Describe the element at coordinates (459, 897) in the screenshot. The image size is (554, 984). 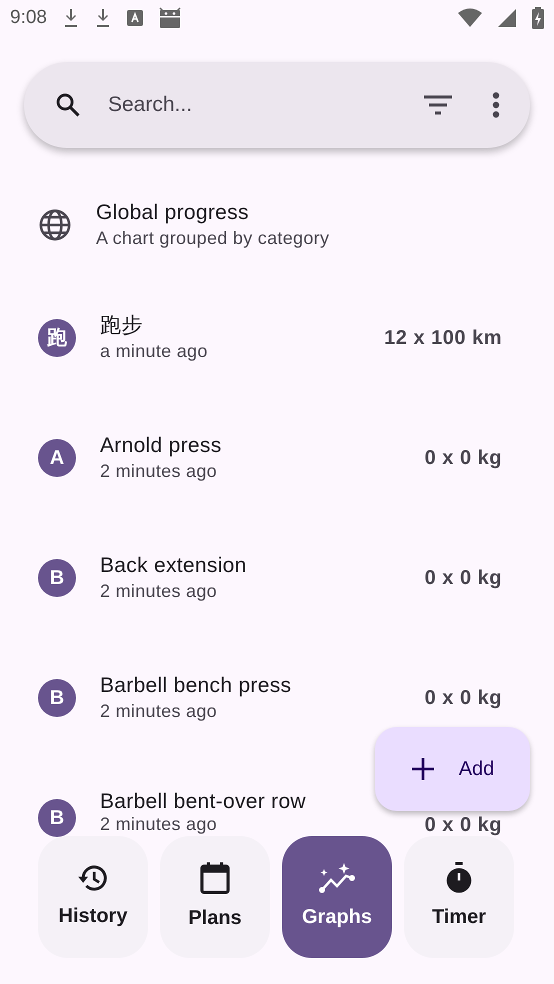
I see `nav-tab: Timer` at that location.